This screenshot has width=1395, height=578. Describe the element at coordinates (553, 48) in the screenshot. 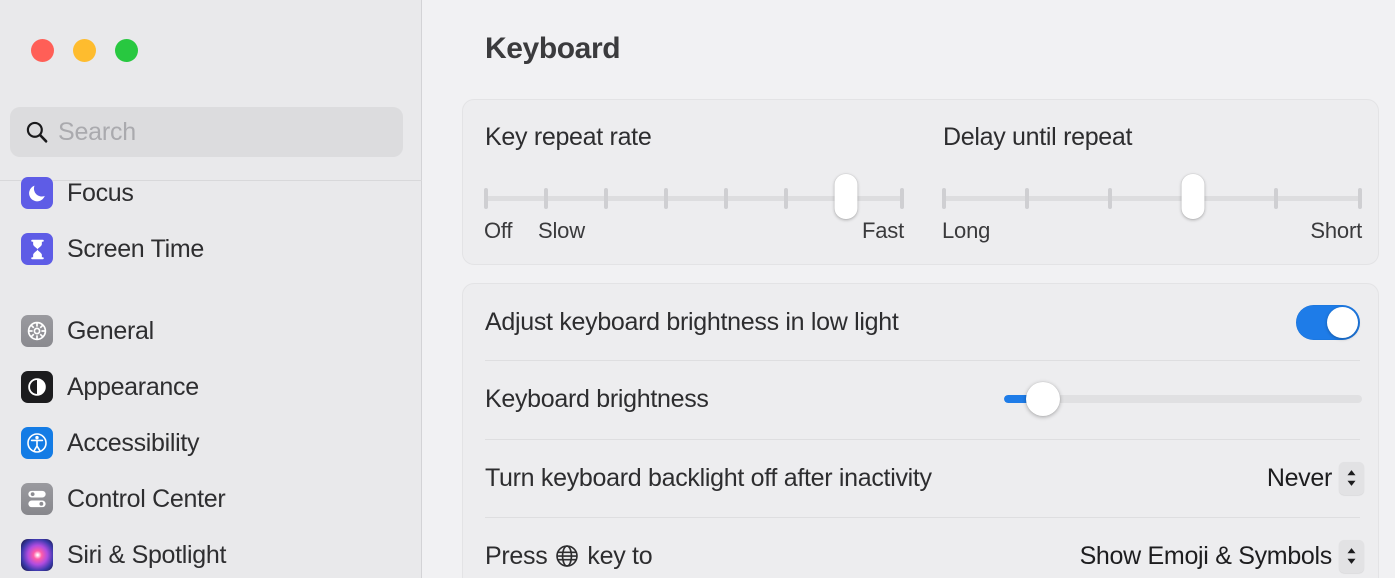

I see `page-title: Keyboard` at that location.